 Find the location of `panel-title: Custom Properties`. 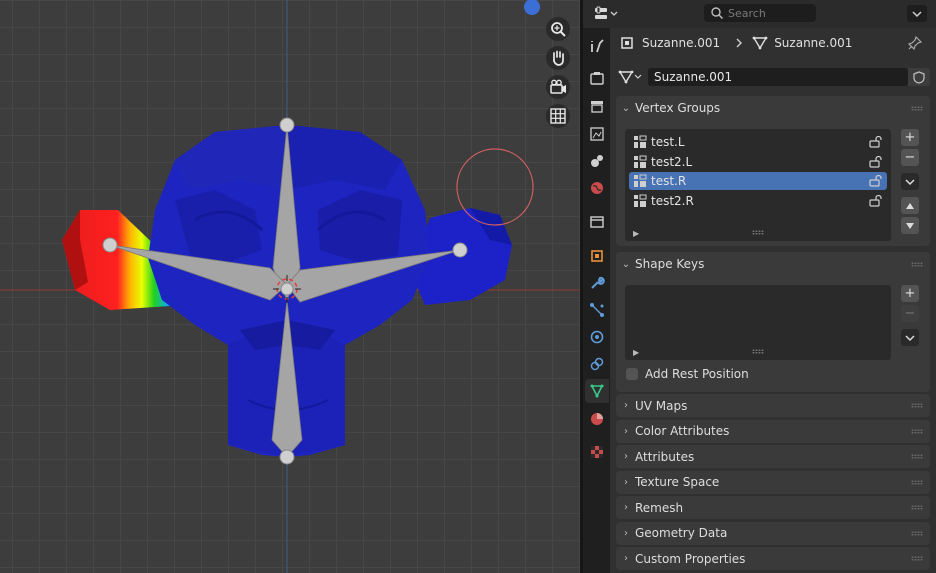

panel-title: Custom Properties is located at coordinates (690, 558).